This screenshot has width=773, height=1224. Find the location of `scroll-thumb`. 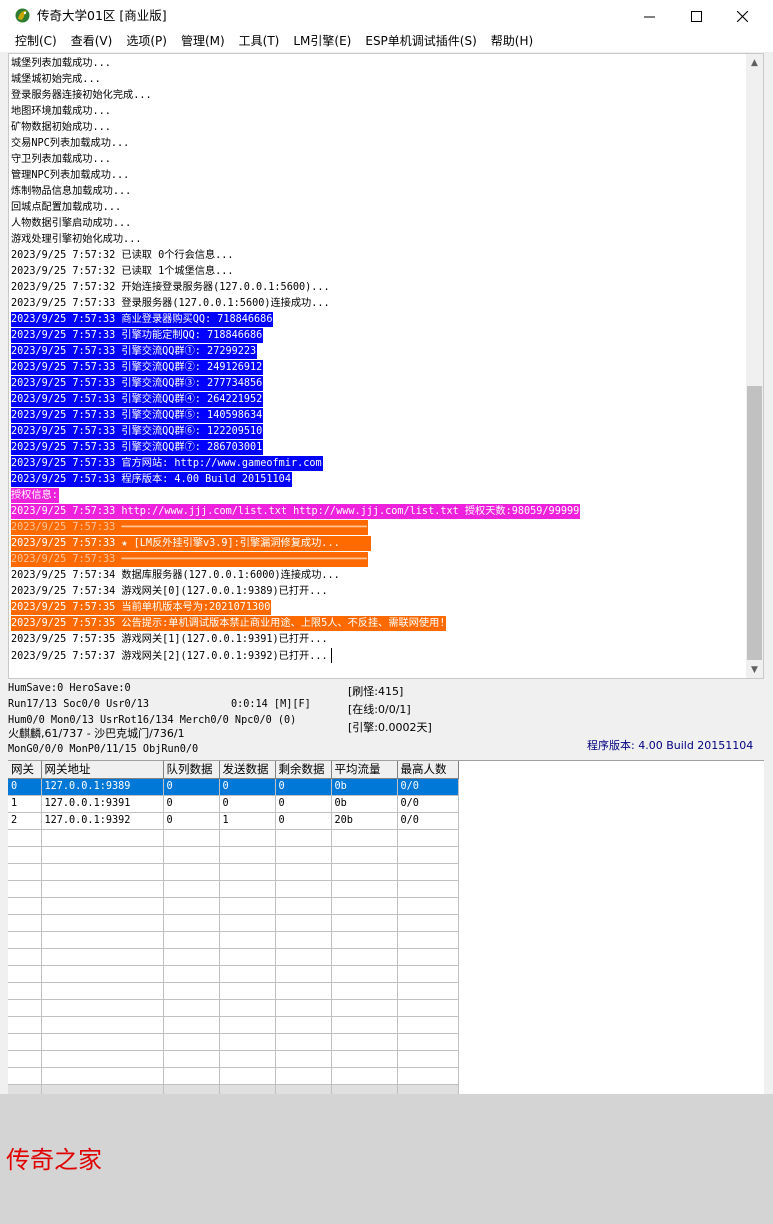

scroll-thumb is located at coordinates (754, 523).